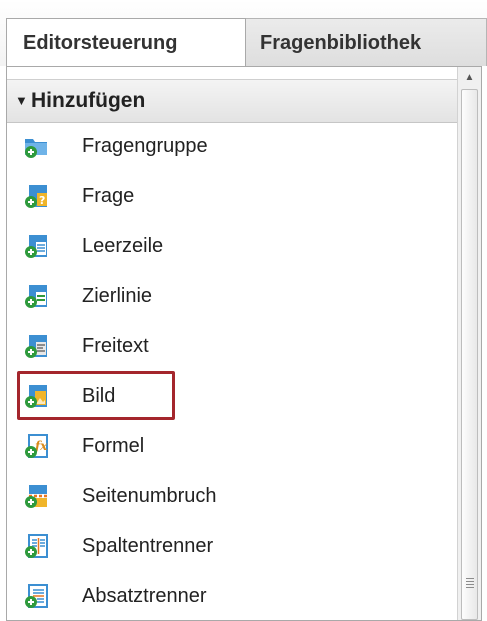 This screenshot has height=621, width=487. What do you see at coordinates (36, 496) in the screenshot?
I see `page-break-add-icon` at bounding box center [36, 496].